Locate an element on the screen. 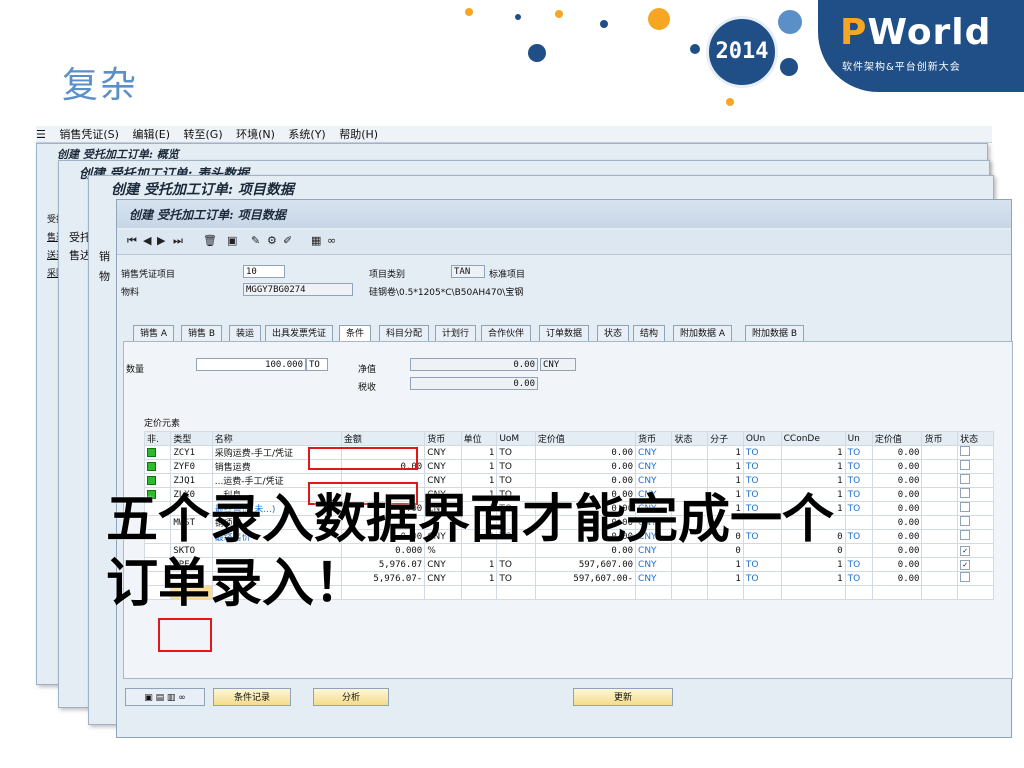  table-row: ZJQ1 ...运费-手工/凭证 CNY 1 TO 0.00 CNY 1 TO 1 TO 0.00 is located at coordinates (568, 480).